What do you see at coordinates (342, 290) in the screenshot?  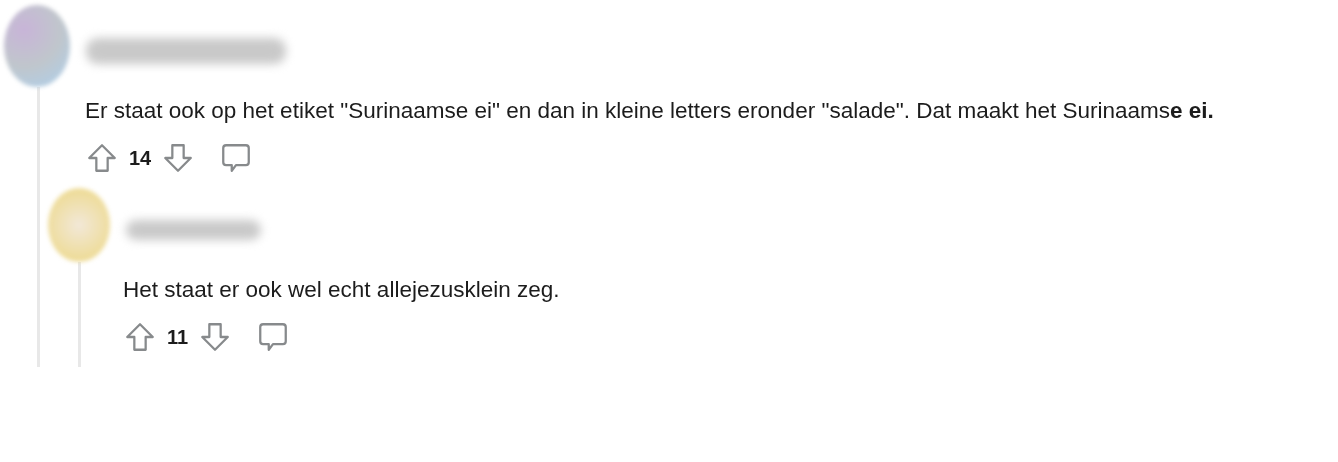 I see `comment-text: Het staat er ook wel echt allejezusklein zeg.` at bounding box center [342, 290].